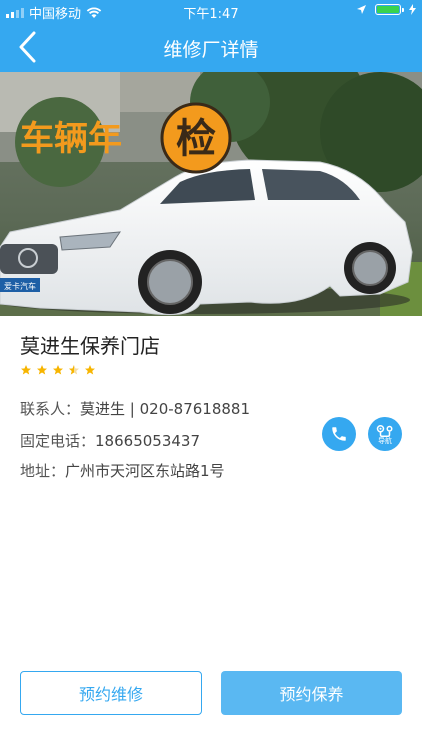 The image size is (422, 750). What do you see at coordinates (385, 440) in the screenshot?
I see `navigate-label: 导航` at bounding box center [385, 440].